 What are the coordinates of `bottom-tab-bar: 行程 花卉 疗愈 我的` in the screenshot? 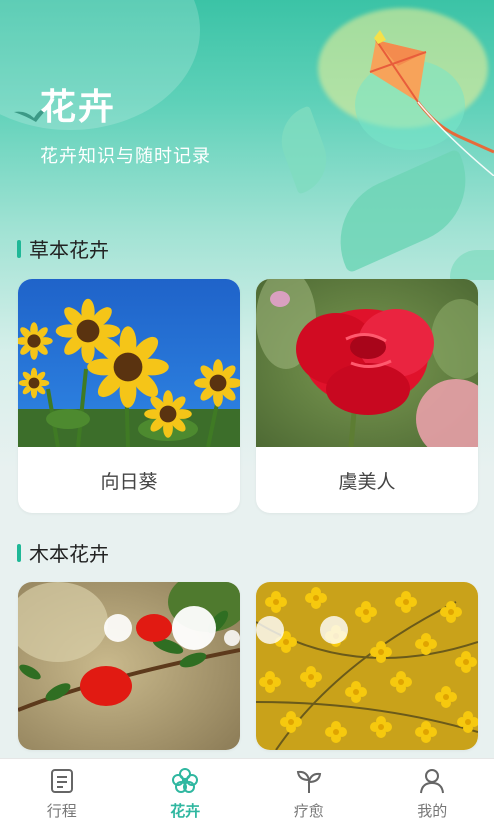 It's located at (247, 792).